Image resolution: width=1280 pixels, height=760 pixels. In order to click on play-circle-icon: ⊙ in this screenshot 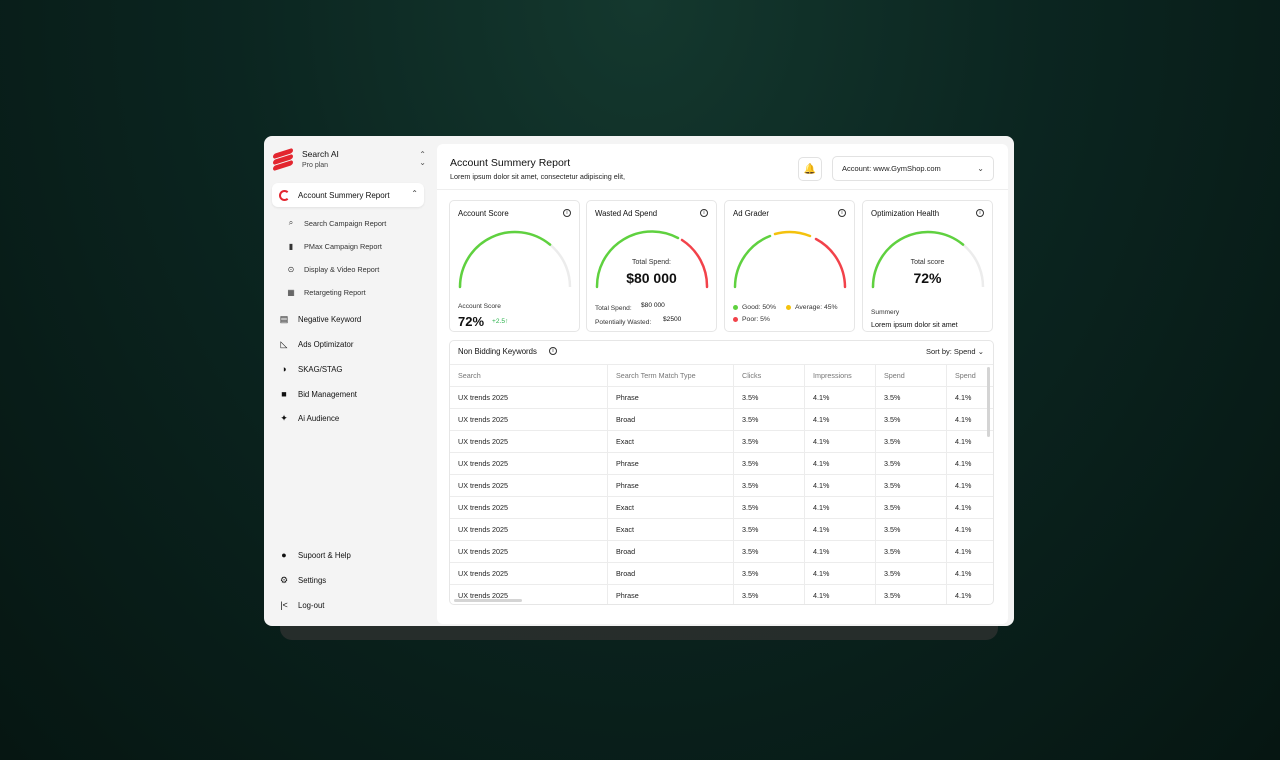, I will do `click(291, 269)`.